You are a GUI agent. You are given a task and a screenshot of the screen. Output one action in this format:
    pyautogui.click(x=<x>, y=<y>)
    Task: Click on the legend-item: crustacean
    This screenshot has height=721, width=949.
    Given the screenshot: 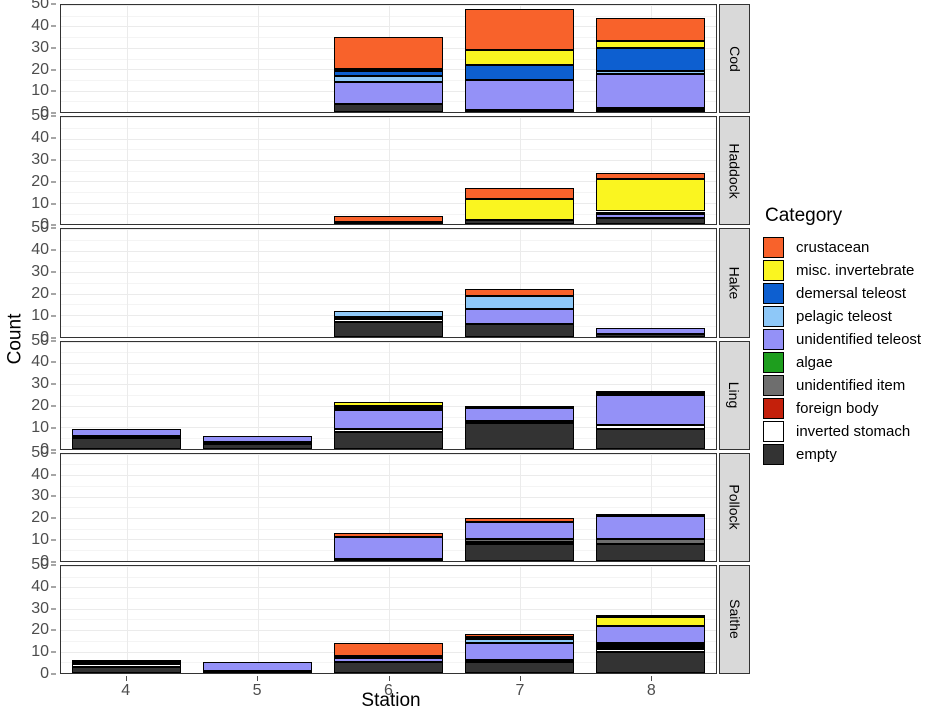 What is the action you would take?
    pyautogui.click(x=856, y=247)
    